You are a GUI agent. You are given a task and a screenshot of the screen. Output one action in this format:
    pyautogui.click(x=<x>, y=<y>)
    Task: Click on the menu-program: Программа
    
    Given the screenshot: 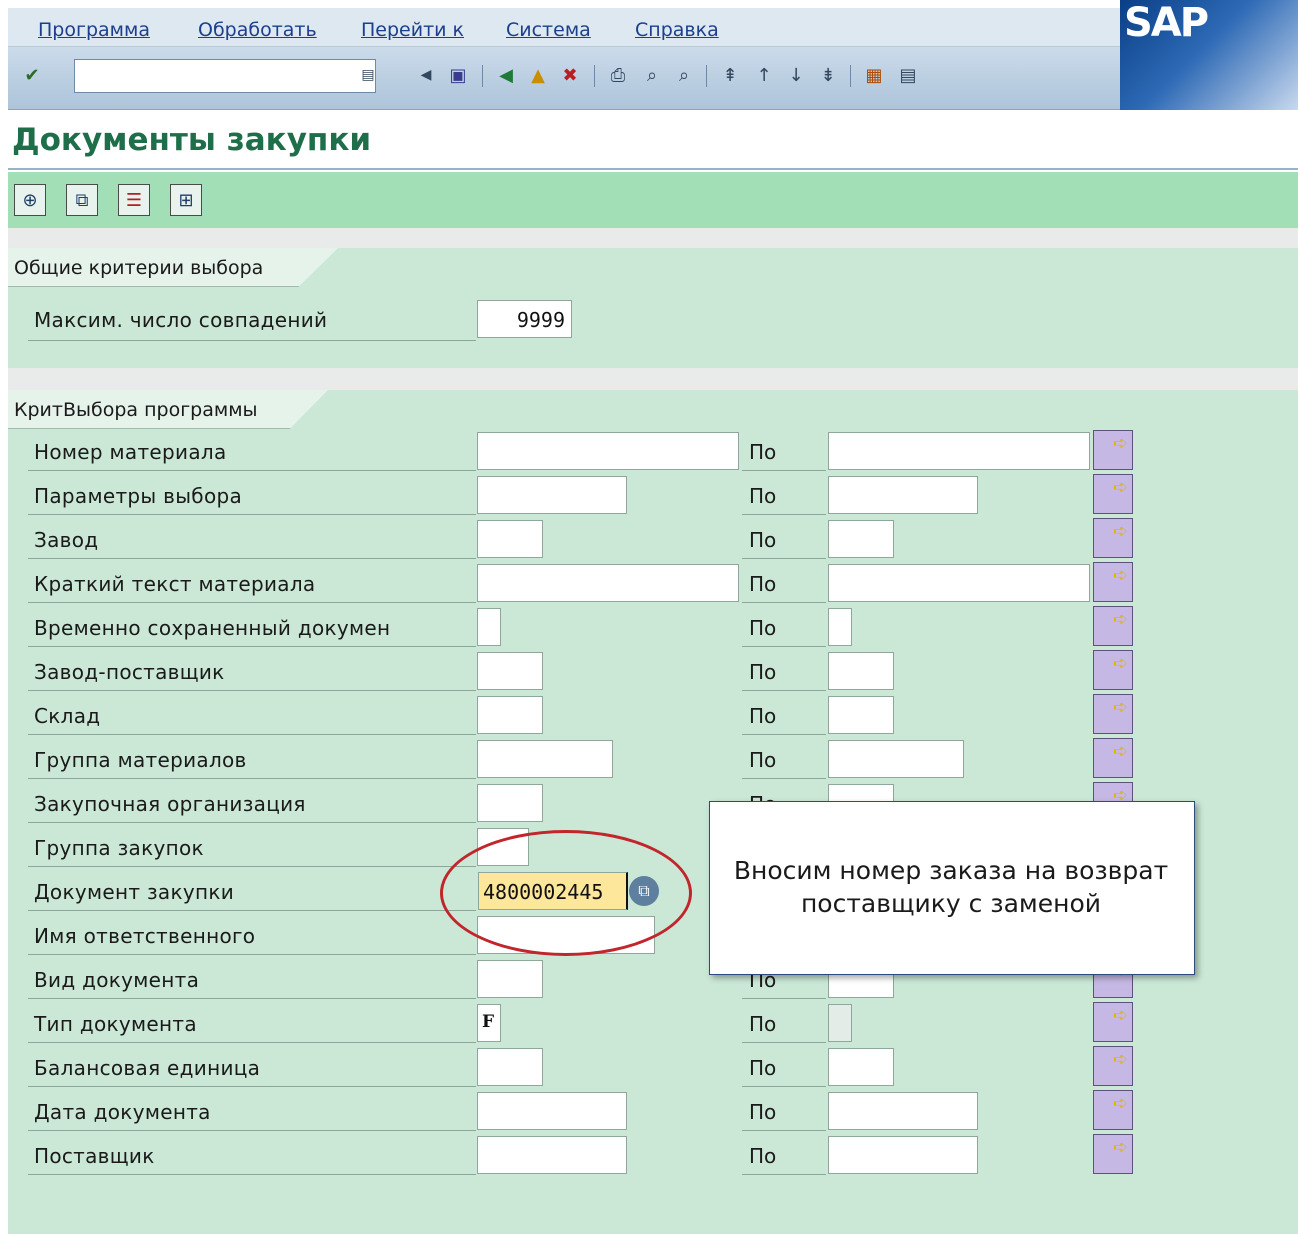 What is the action you would take?
    pyautogui.click(x=94, y=30)
    